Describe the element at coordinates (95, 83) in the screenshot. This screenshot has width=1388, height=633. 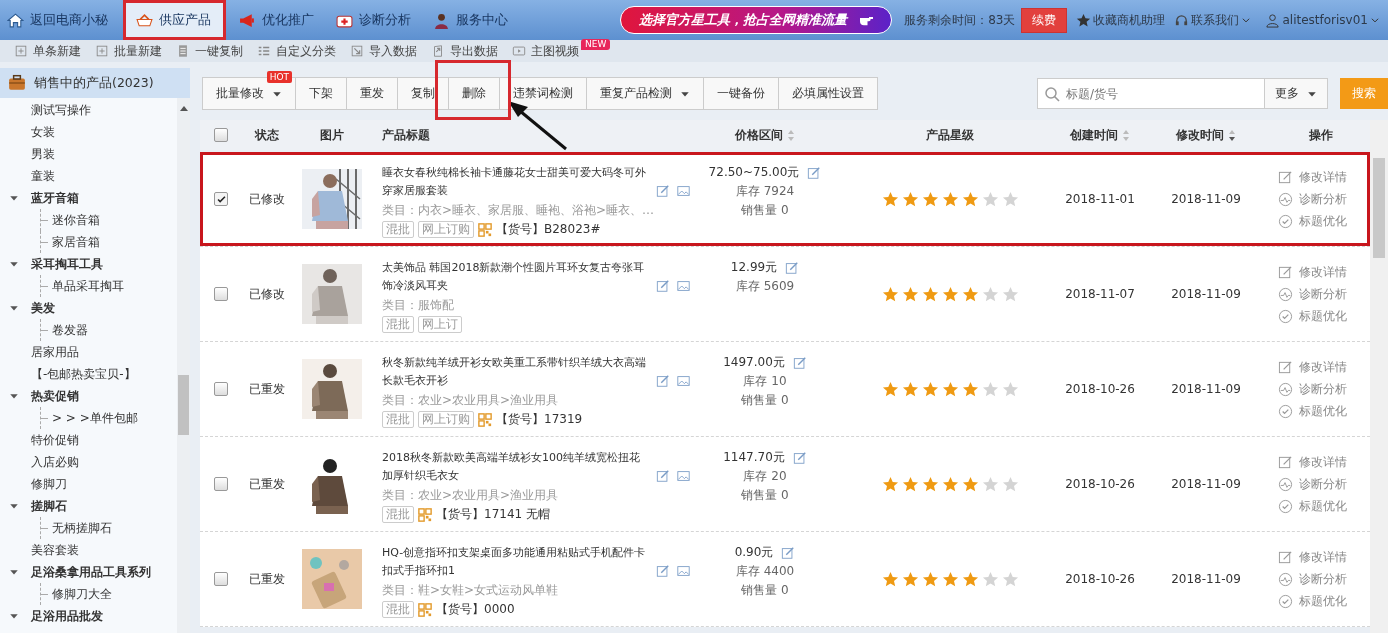
I see `sidebar-header: 销售中的产品(2023)` at that location.